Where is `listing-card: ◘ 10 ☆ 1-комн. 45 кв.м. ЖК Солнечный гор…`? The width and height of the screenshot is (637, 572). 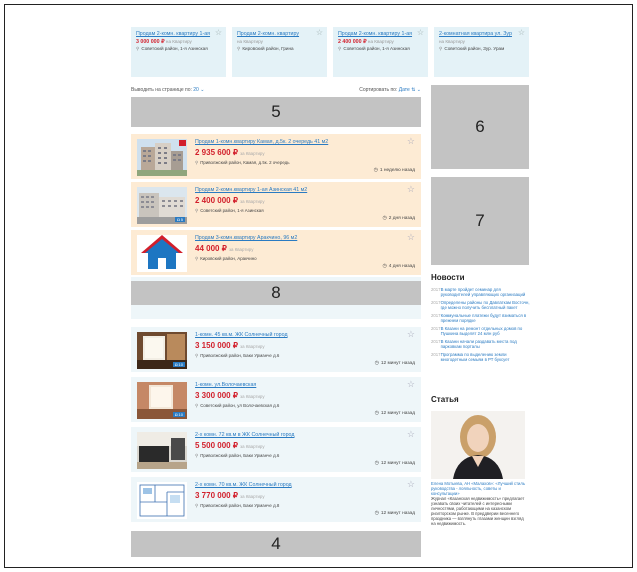 listing-card: ◘ 10 ☆ 1-комн. 45 кв.м. ЖК Солнечный гор… is located at coordinates (276, 349).